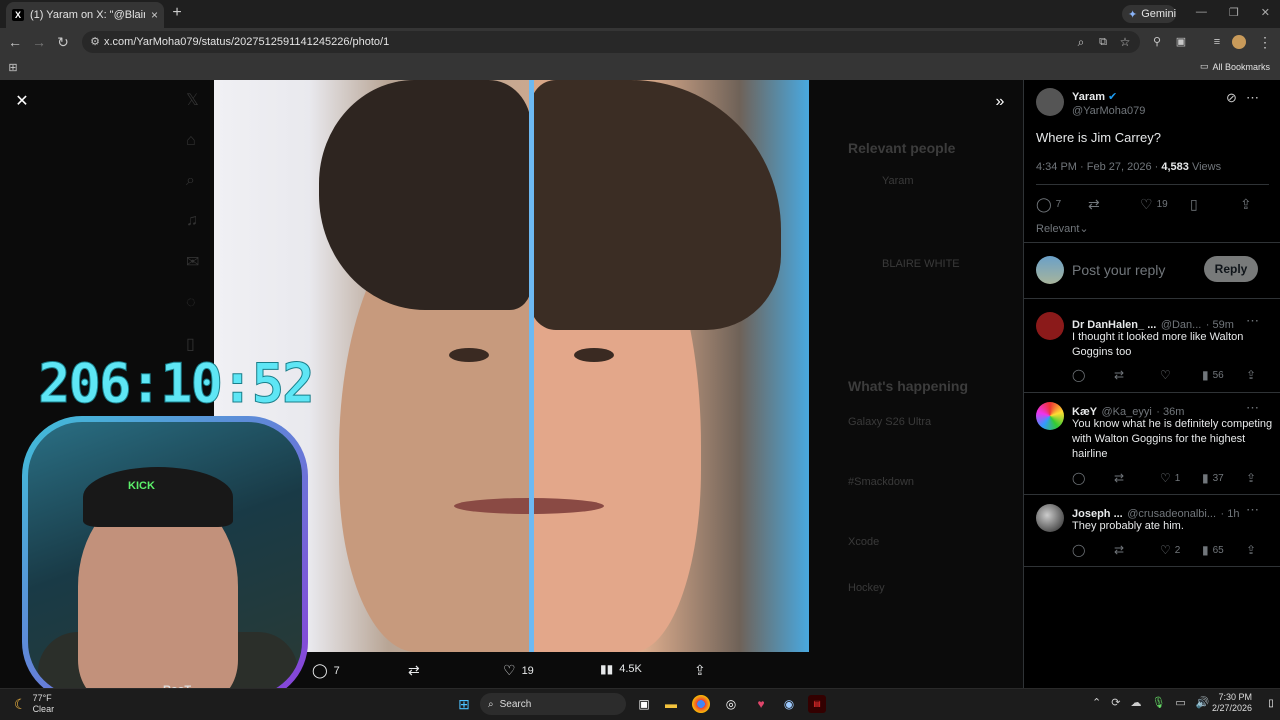  What do you see at coordinates (1125, 42) in the screenshot?
I see `bookmark-star-icon: ☆` at bounding box center [1125, 42].